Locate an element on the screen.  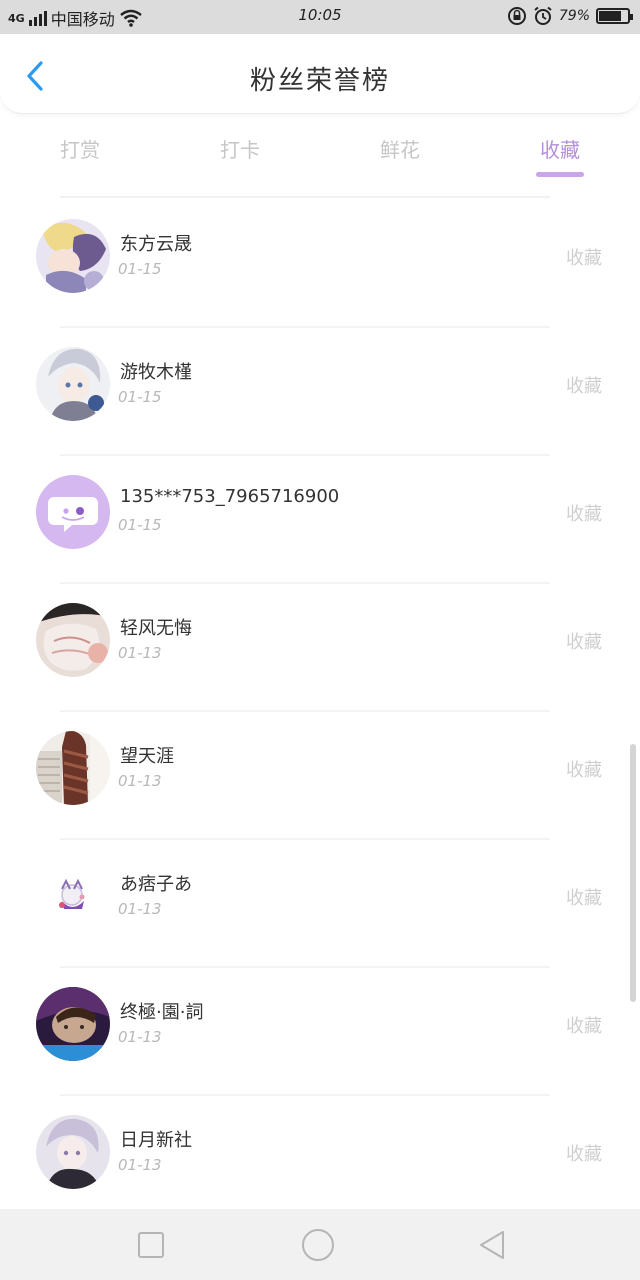
tab-checkin: 打卡 is located at coordinates (240, 156).